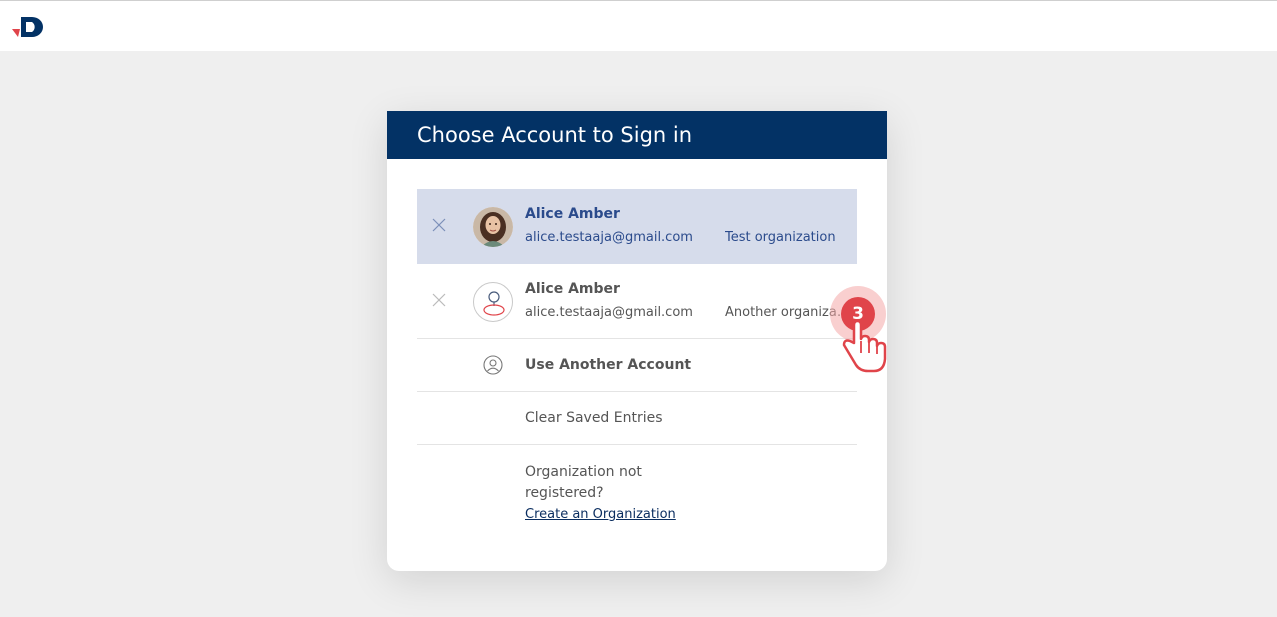 The width and height of the screenshot is (1277, 617). What do you see at coordinates (608, 365) in the screenshot?
I see `use-another-account-label: Use Another Account` at bounding box center [608, 365].